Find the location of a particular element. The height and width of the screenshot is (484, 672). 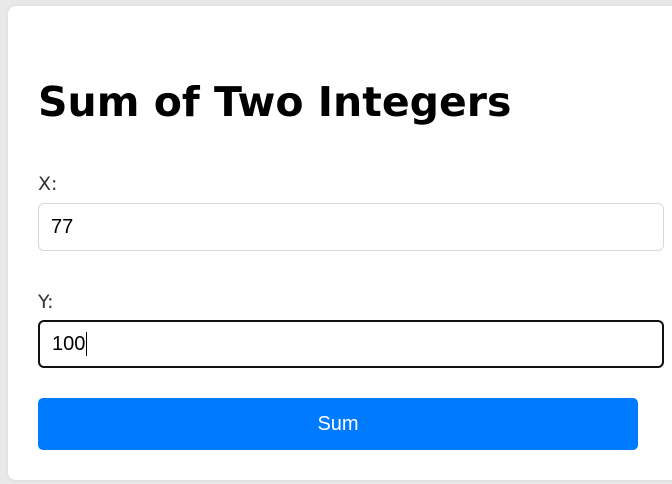

y-input: 100 is located at coordinates (351, 344).